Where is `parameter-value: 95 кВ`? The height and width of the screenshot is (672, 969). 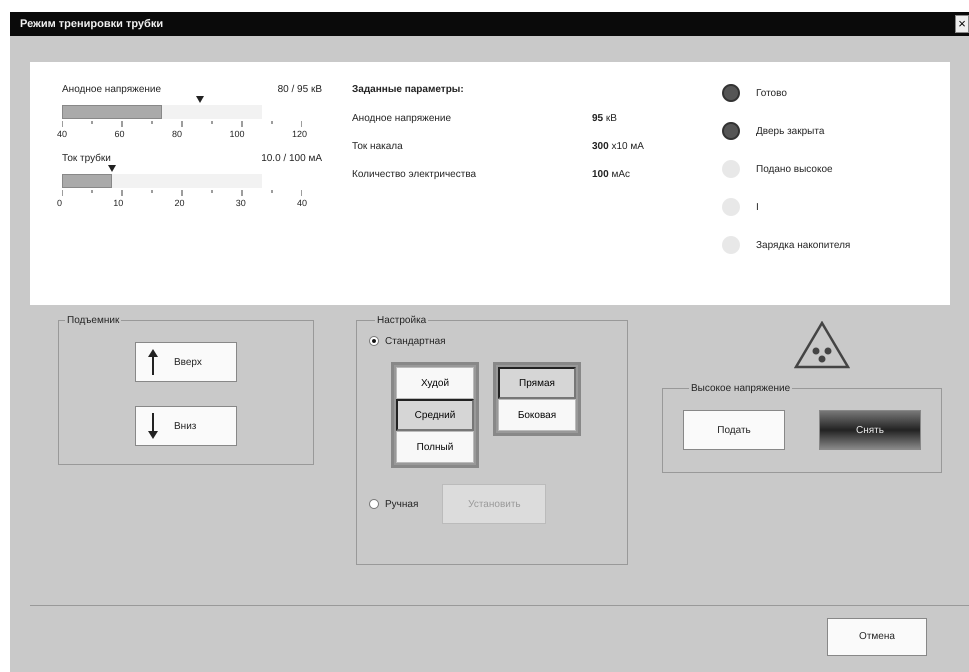
parameter-value: 95 кВ is located at coordinates (604, 118).